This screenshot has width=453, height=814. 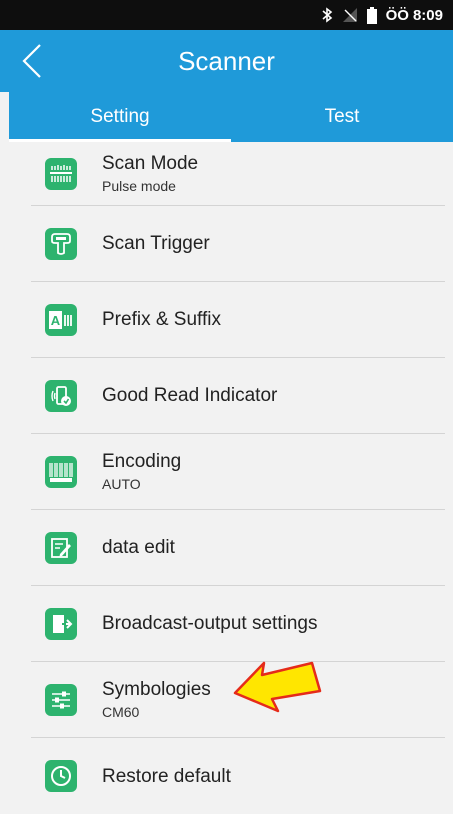 What do you see at coordinates (397, 15) in the screenshot?
I see `carrier-text: ÖÖ` at bounding box center [397, 15].